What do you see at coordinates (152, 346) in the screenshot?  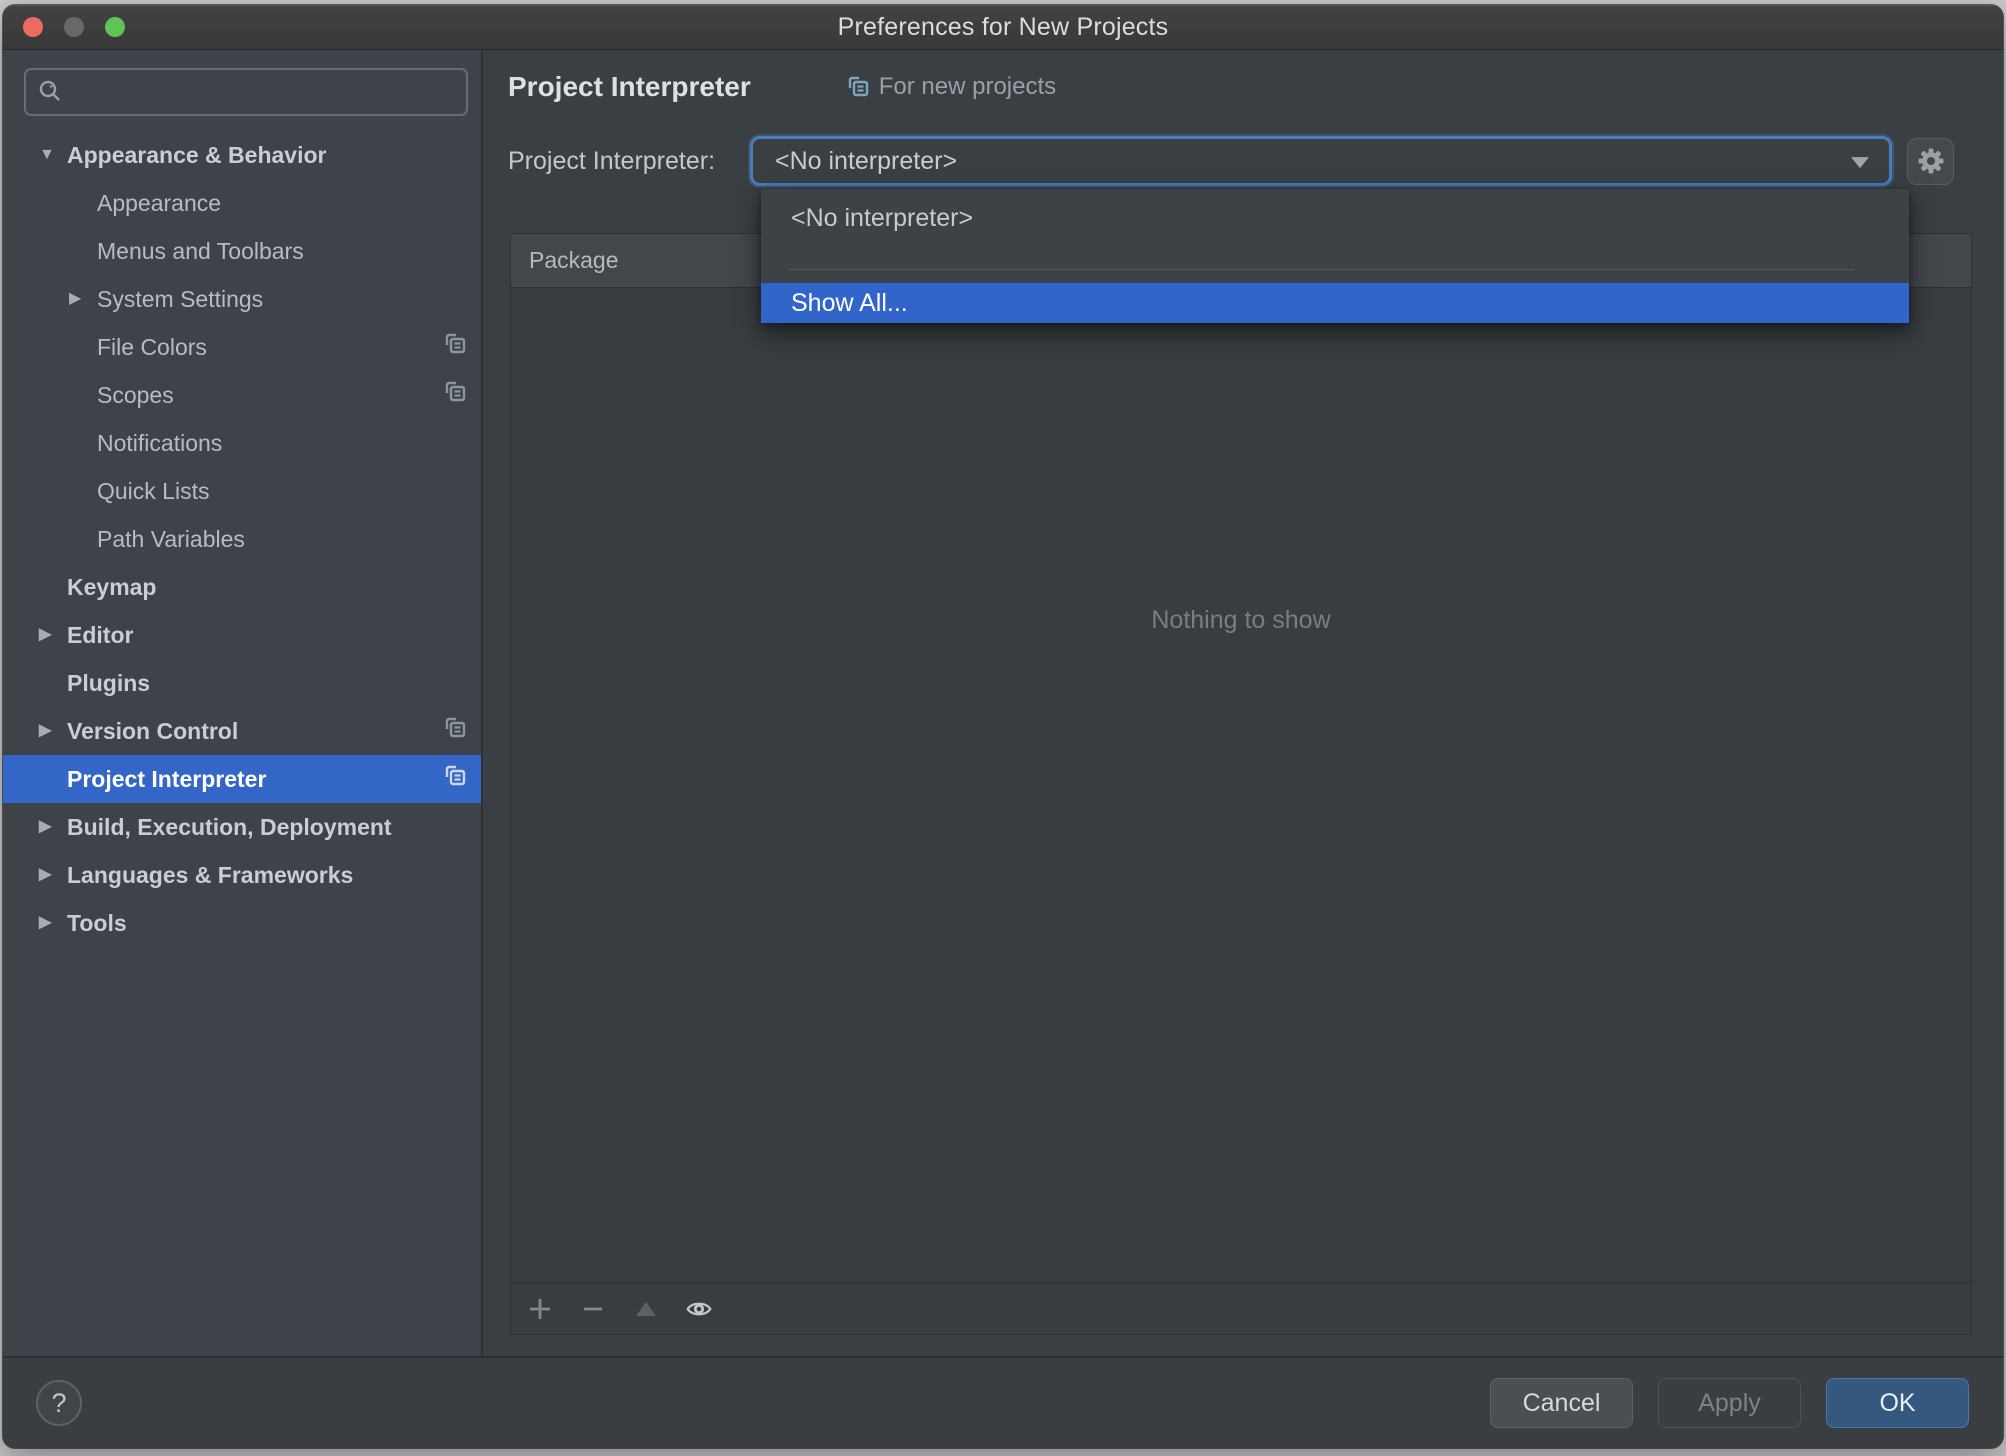 I see `sidebar-item-label: File Colors` at bounding box center [152, 346].